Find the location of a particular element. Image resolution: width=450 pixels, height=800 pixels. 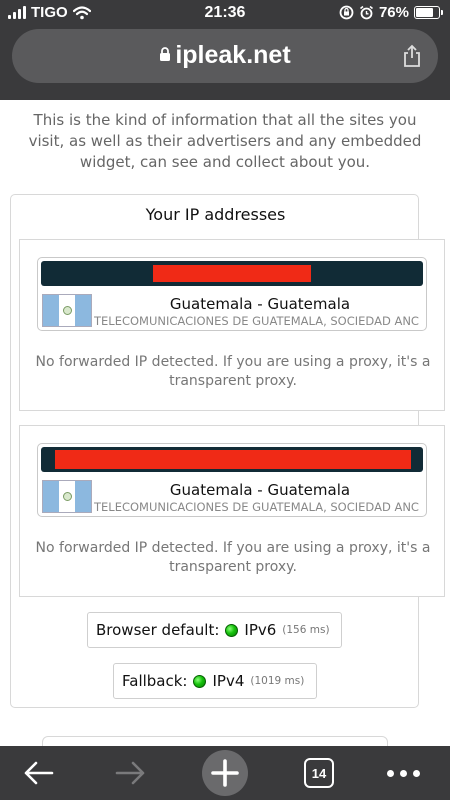

tabs-button: 14 is located at coordinates (319, 773).